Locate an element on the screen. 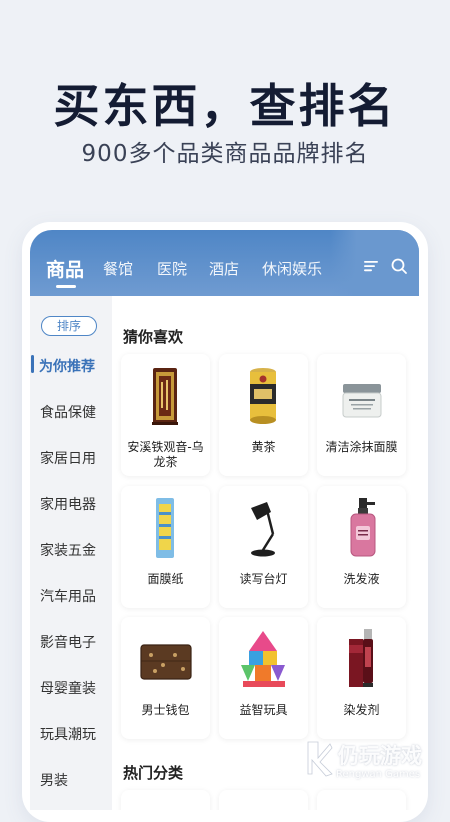  product-label: 面膜纸 is located at coordinates (165, 579).